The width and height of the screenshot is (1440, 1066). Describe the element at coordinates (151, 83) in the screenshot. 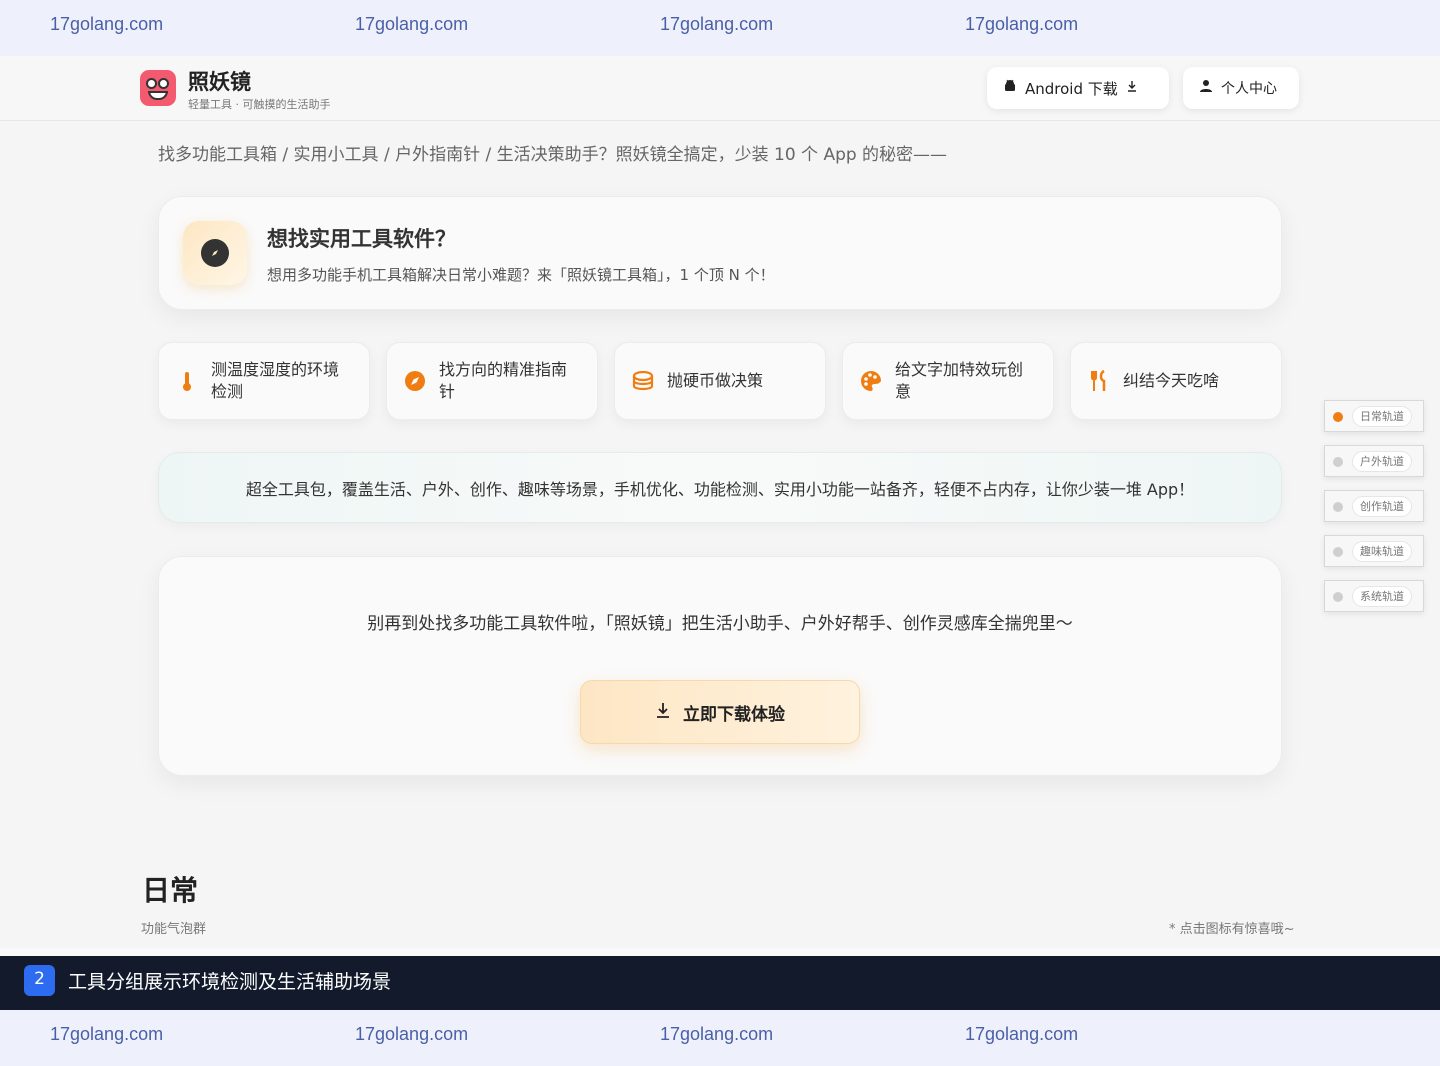

I see `logo-eye-left` at that location.